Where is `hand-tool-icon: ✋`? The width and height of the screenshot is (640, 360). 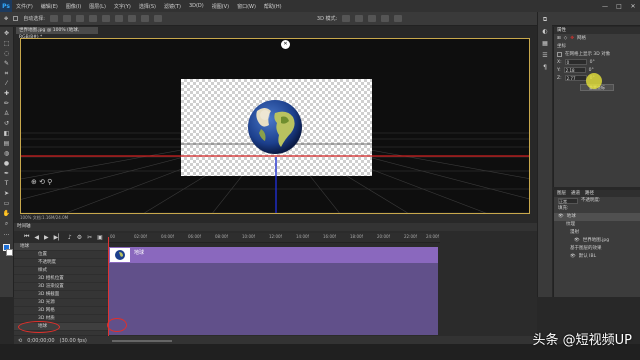 hand-tool-icon: ✋ is located at coordinates (6, 214).